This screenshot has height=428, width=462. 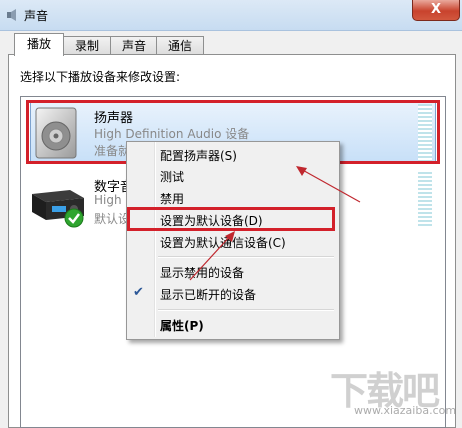 I want to click on highlight-box-set-default, so click(x=231, y=219).